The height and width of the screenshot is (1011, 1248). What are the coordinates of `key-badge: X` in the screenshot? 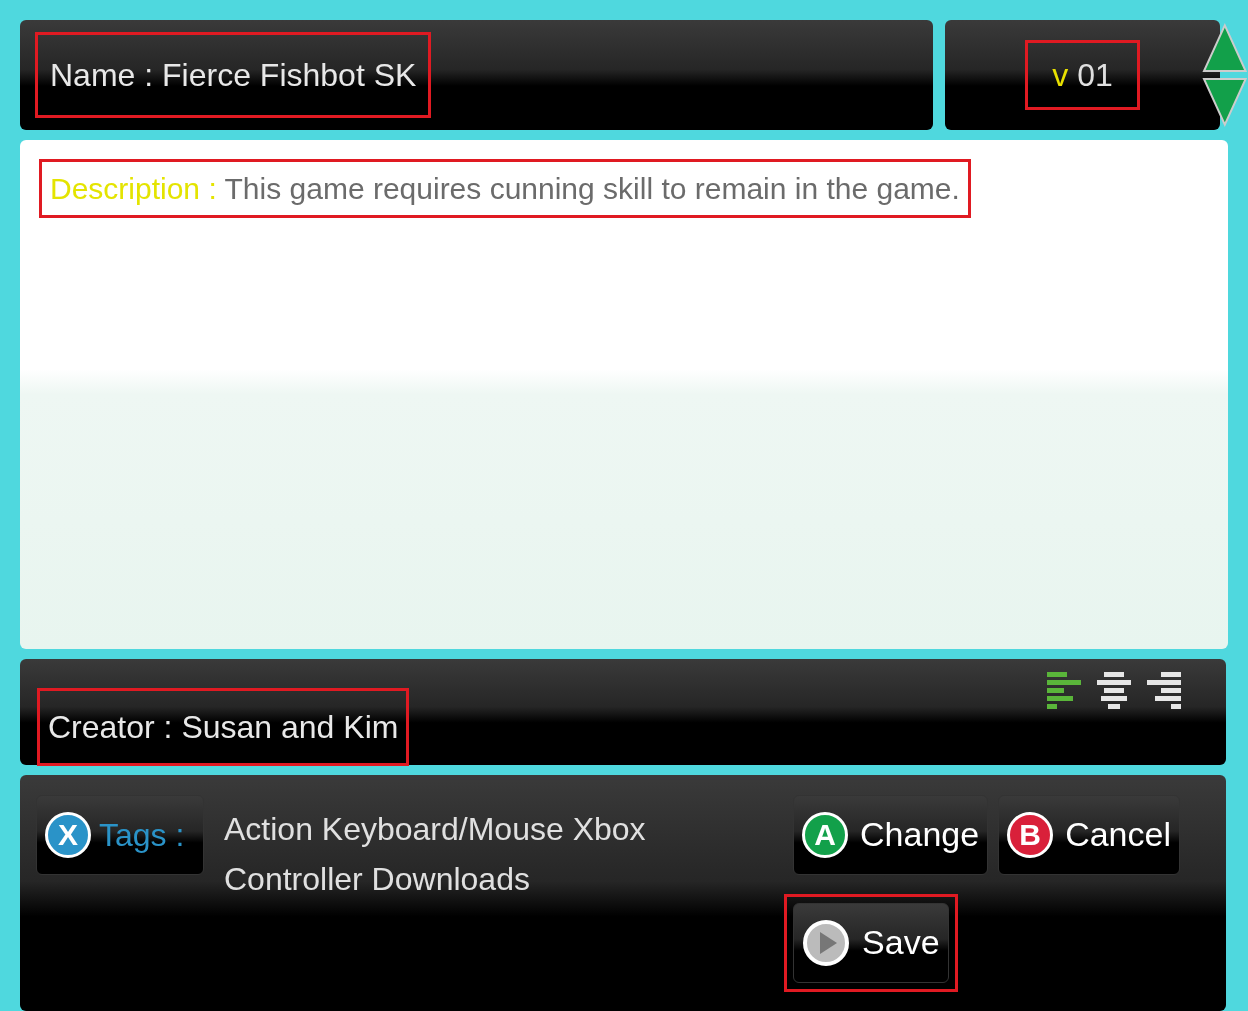 It's located at (68, 835).